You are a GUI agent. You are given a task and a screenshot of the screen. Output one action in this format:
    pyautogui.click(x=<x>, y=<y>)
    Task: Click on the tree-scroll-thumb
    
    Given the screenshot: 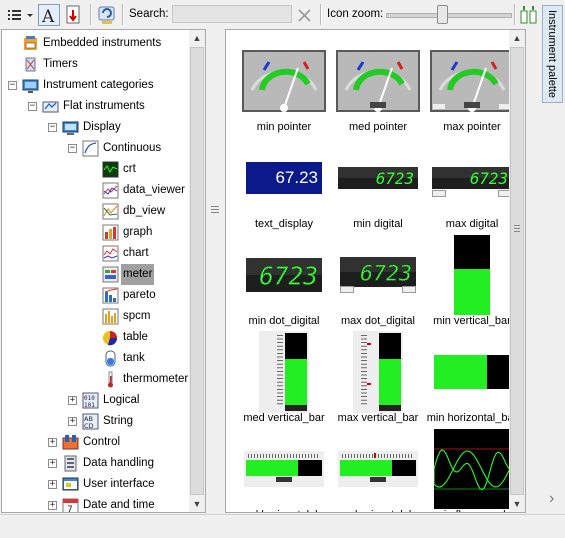 What is the action you would take?
    pyautogui.click(x=197, y=271)
    